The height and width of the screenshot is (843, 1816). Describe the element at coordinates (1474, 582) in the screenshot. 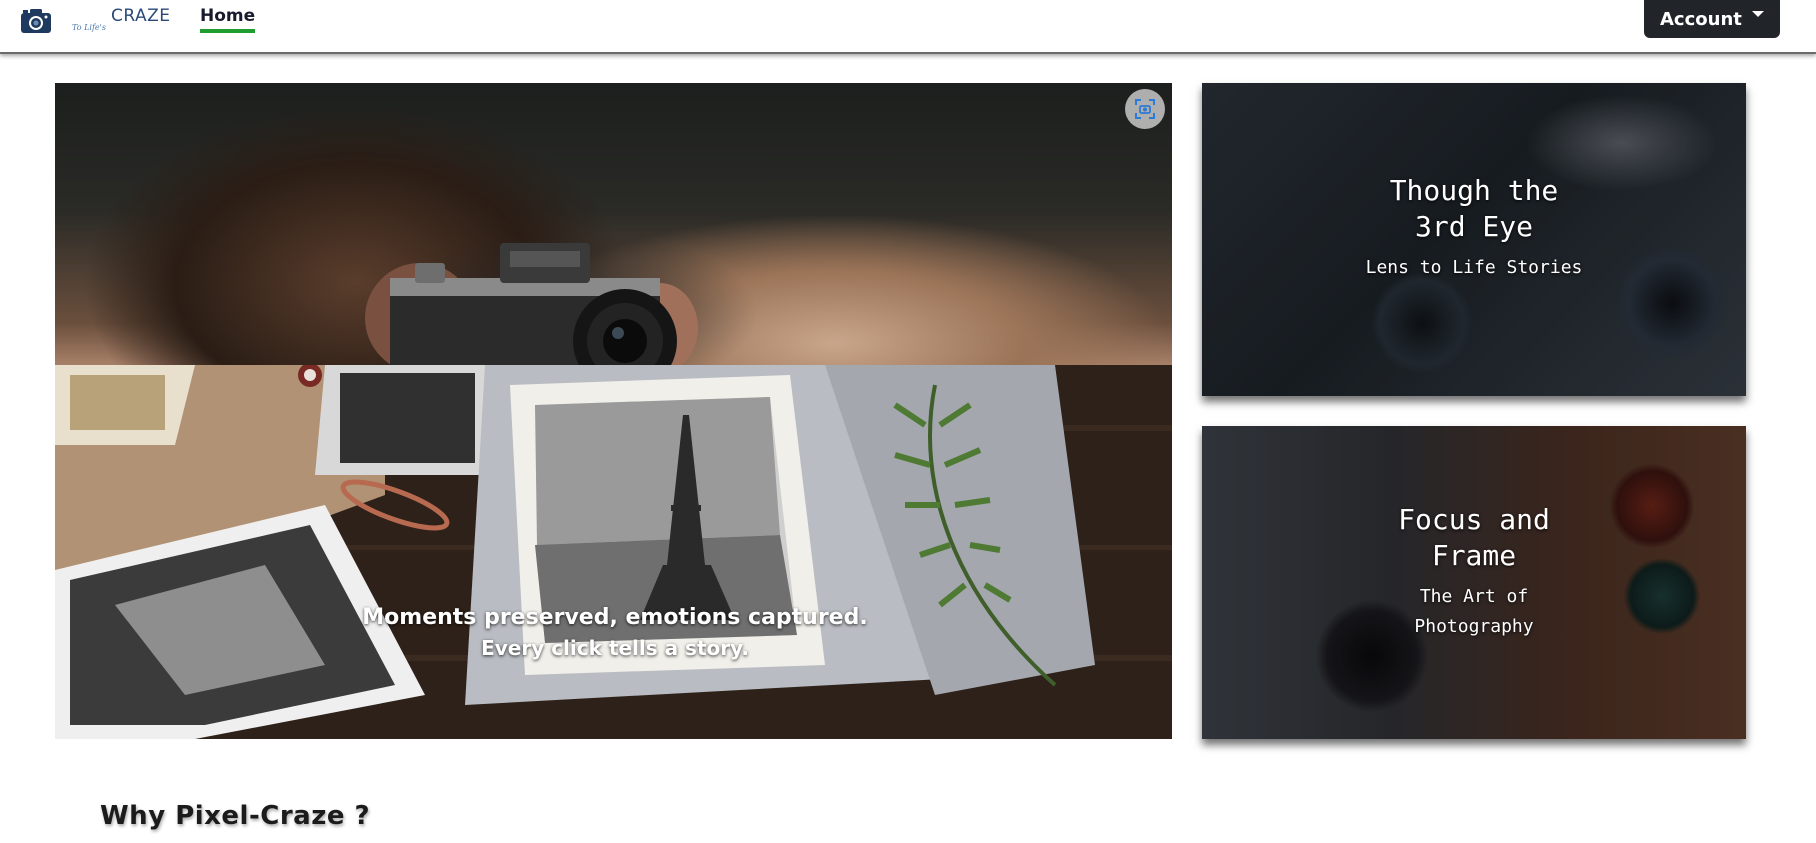

I see `feature-card-focus-frame: Focus and Frame The Art of Photography` at that location.